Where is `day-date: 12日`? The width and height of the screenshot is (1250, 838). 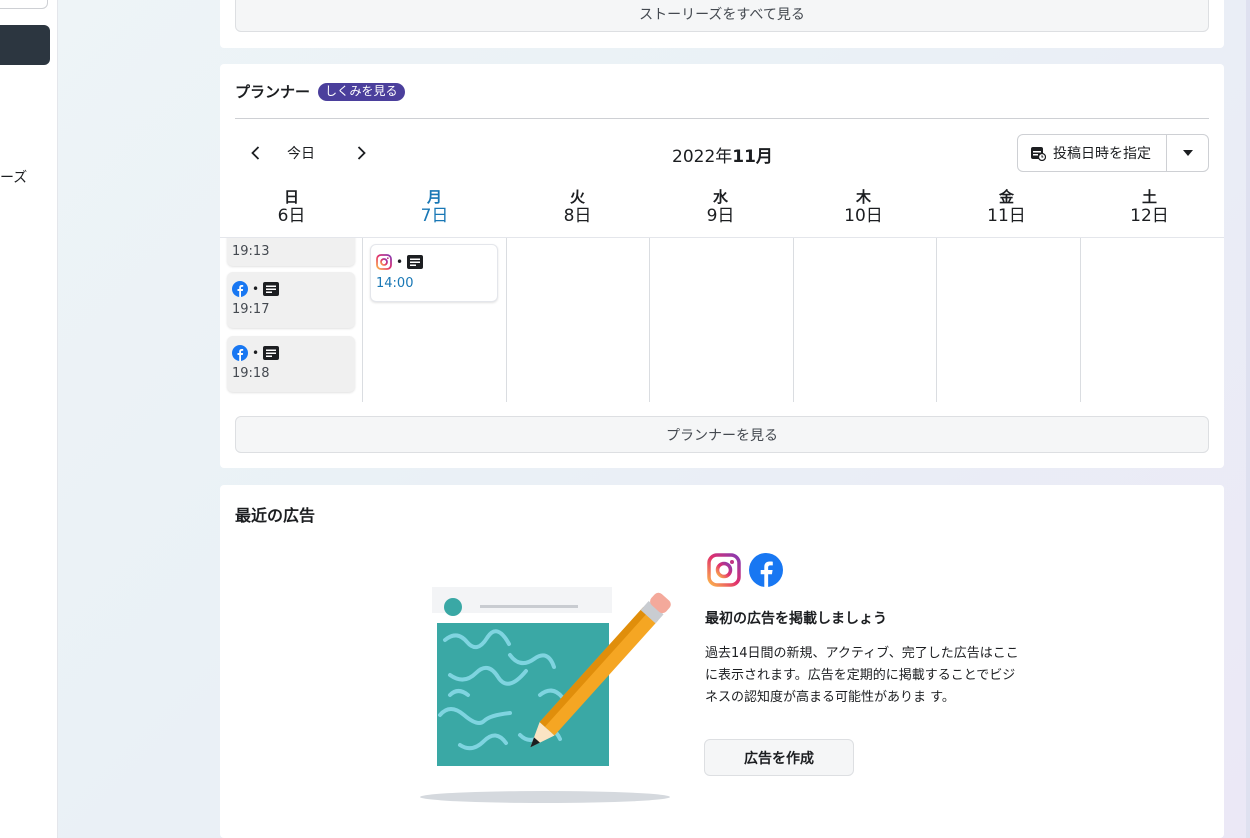 day-date: 12日 is located at coordinates (1149, 216).